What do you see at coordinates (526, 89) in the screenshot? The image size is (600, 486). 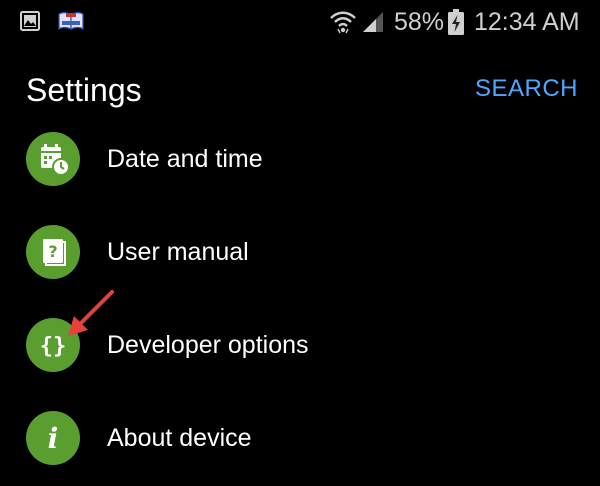 I see `search-button: SEARCH` at bounding box center [526, 89].